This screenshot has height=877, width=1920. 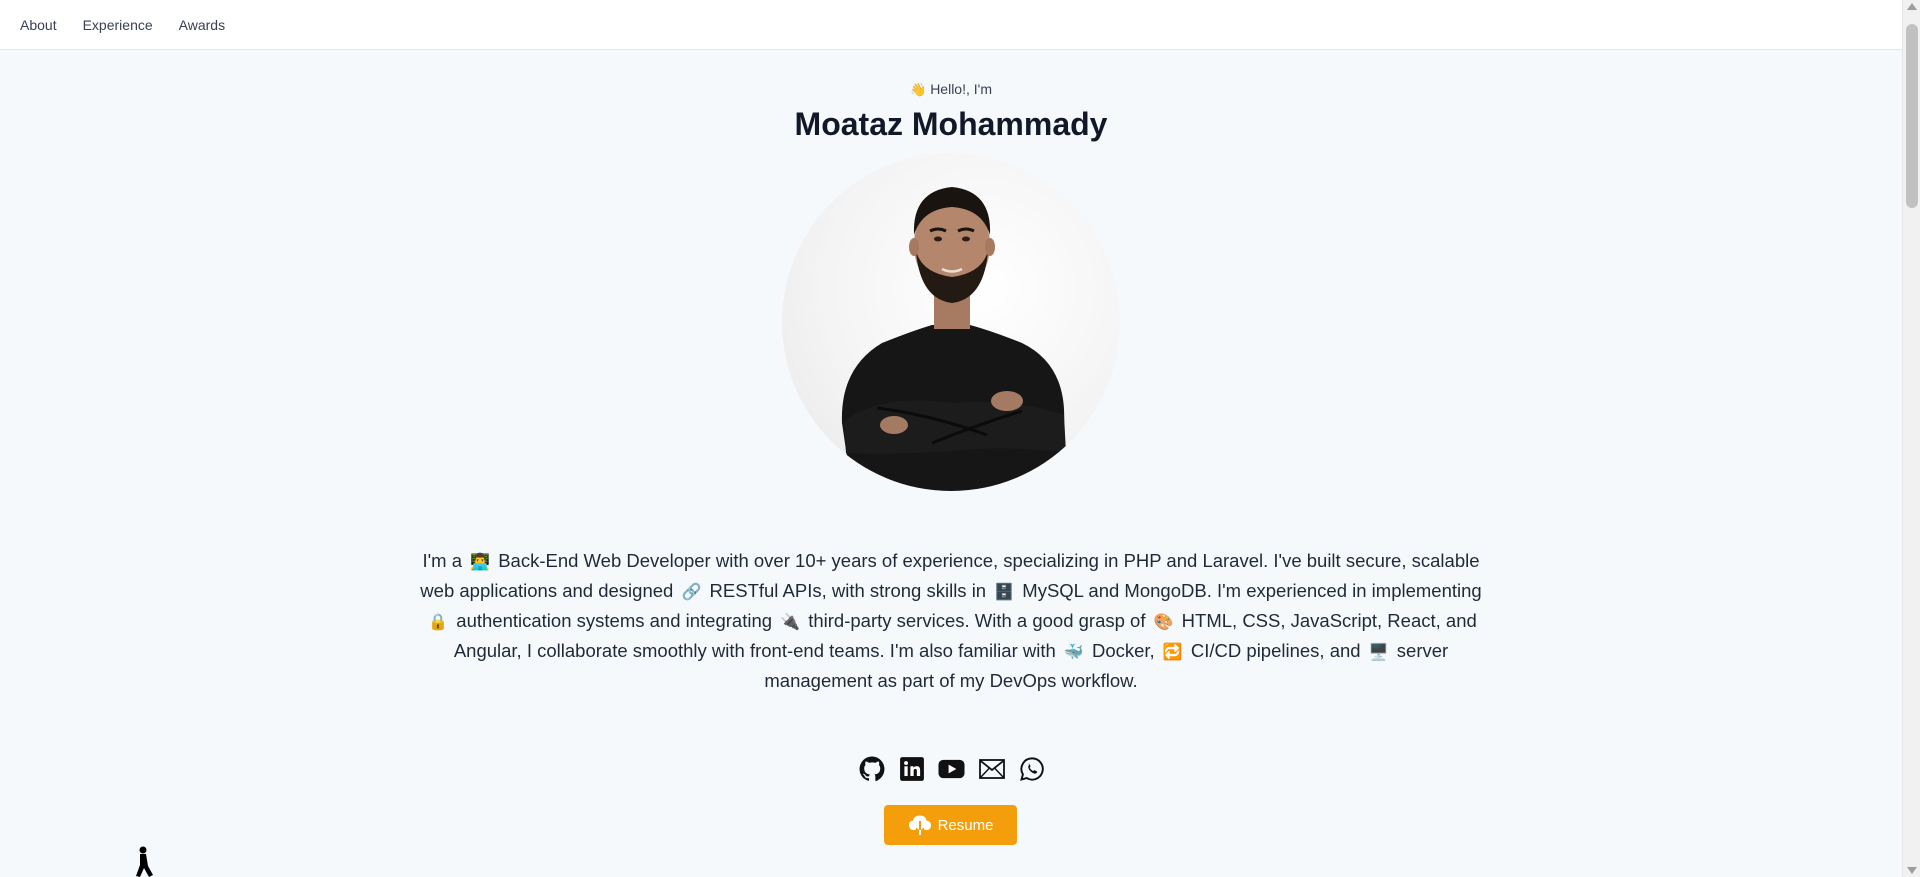 What do you see at coordinates (202, 25) in the screenshot?
I see `nav-link-awards: Awards` at bounding box center [202, 25].